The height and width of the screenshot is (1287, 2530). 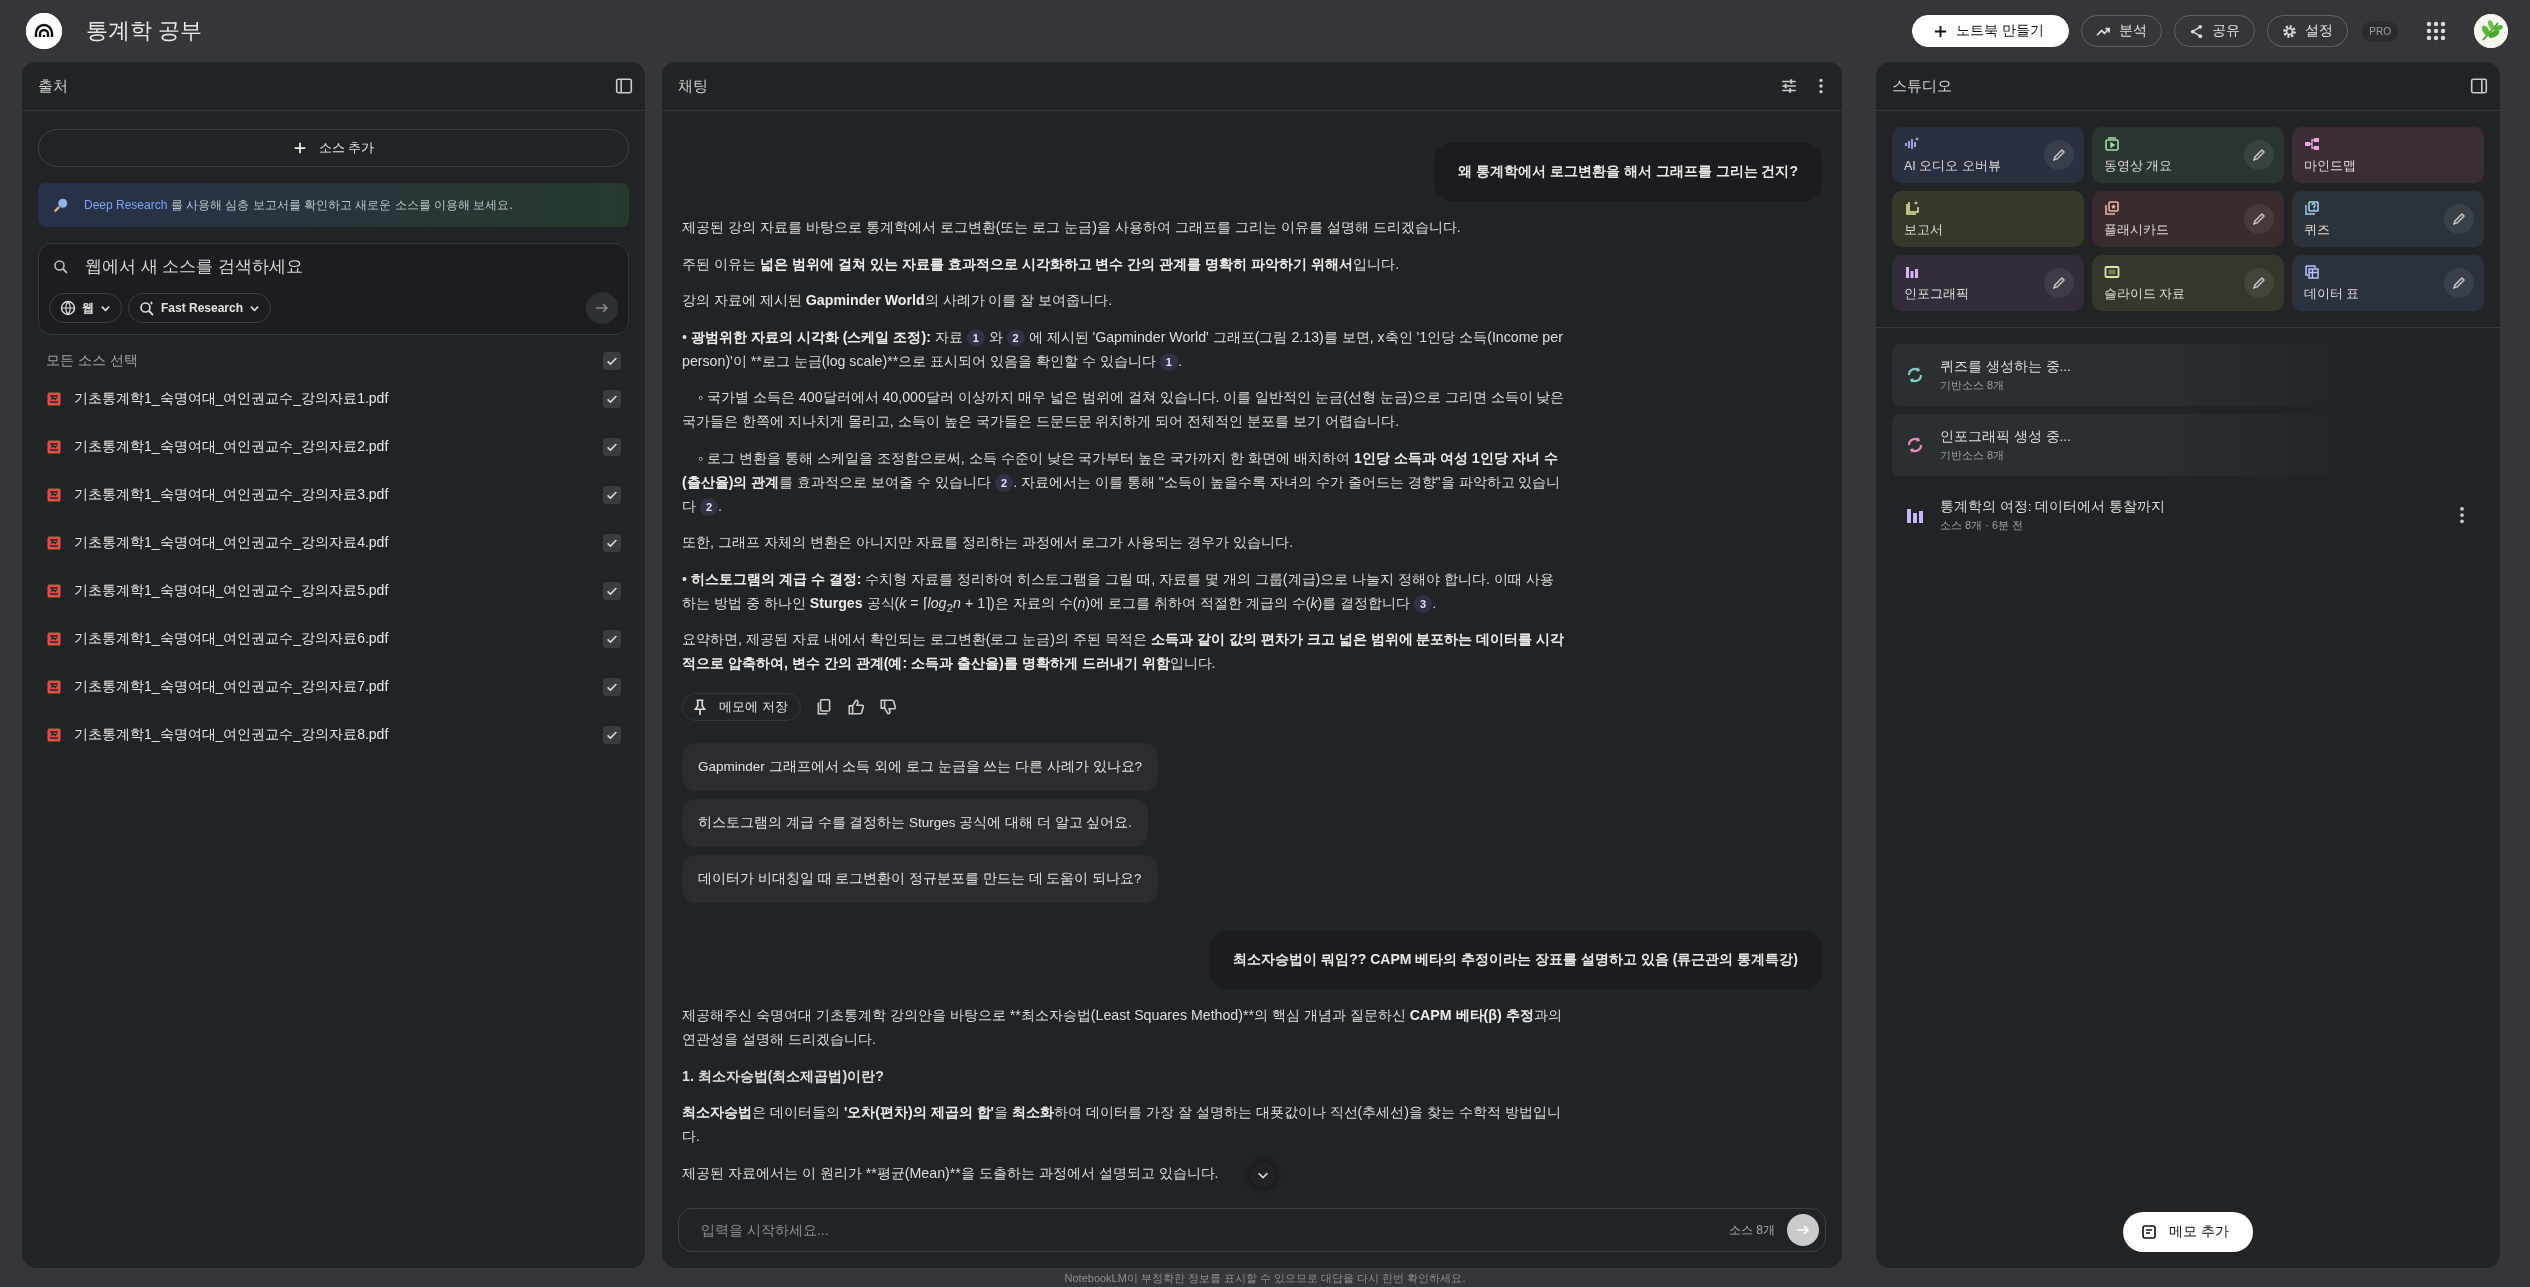 I want to click on apps-grid-icon, so click(x=2436, y=31).